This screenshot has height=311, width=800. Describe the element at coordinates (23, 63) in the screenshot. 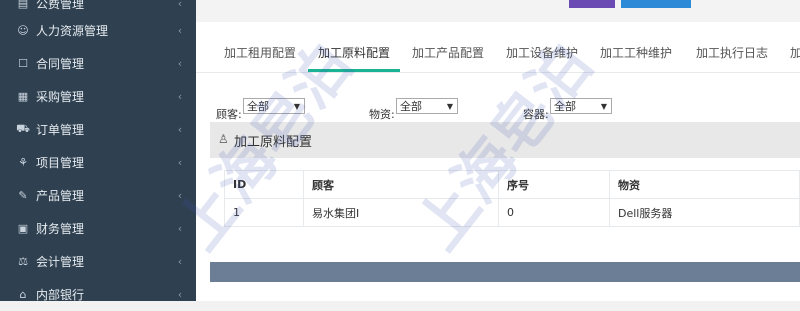

I see `document-icon: ☐` at that location.